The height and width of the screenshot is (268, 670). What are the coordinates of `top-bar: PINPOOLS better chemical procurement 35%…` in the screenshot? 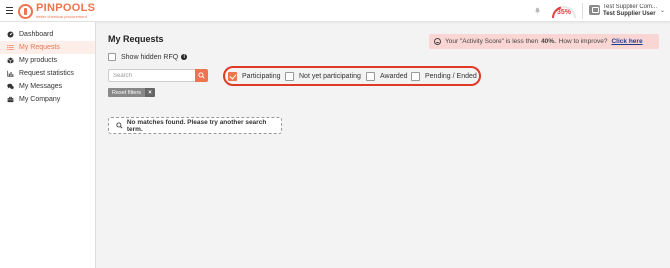 It's located at (335, 11).